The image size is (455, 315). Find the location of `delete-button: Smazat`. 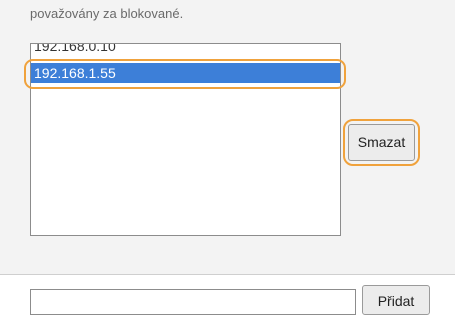

delete-button: Smazat is located at coordinates (381, 142).